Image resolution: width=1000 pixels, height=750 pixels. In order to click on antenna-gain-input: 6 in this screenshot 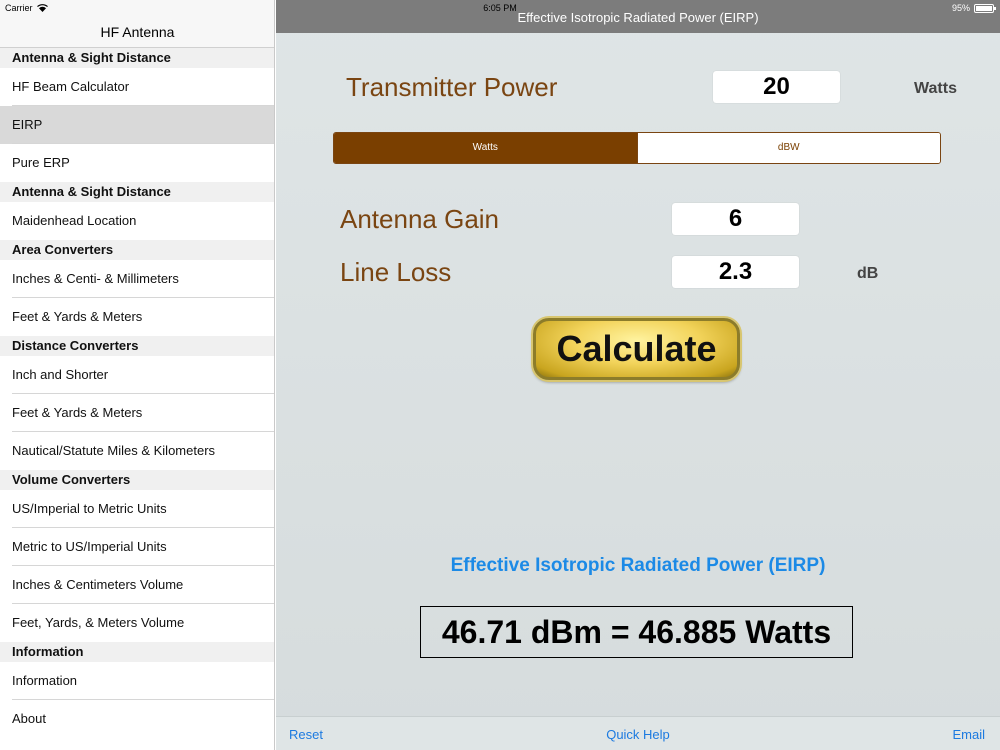, I will do `click(735, 219)`.